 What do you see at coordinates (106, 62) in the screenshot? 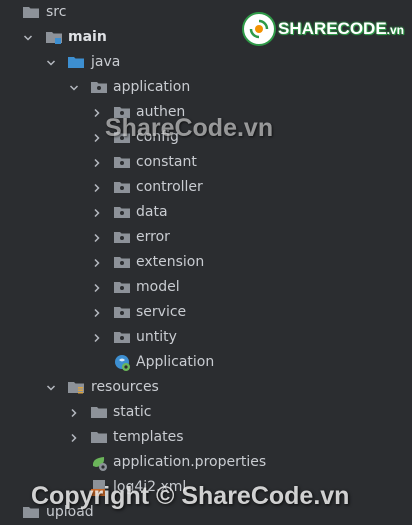
I see `tree-label: java` at bounding box center [106, 62].